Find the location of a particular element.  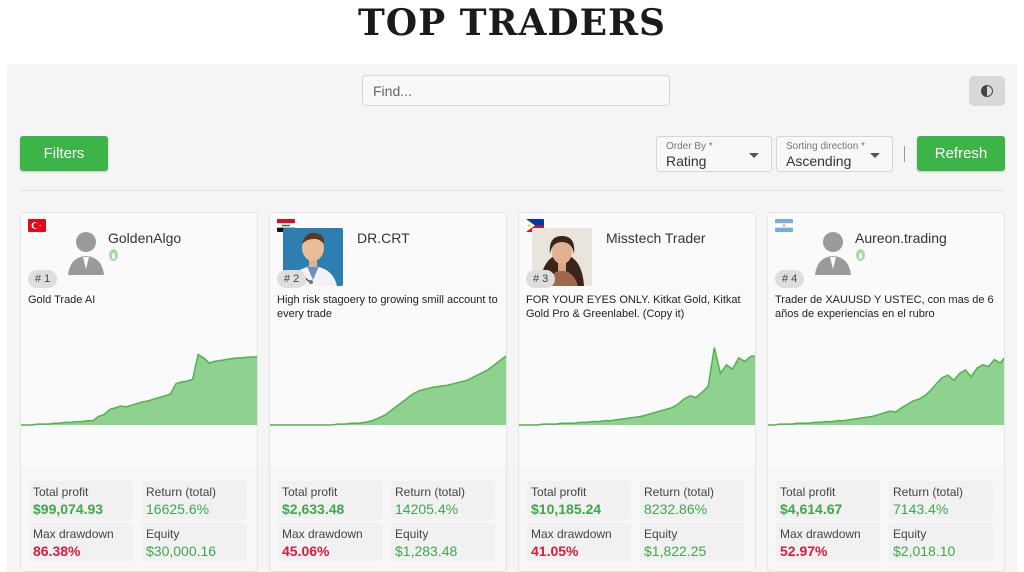

return-stat: Return (total) 16625.6% is located at coordinates (194, 500).